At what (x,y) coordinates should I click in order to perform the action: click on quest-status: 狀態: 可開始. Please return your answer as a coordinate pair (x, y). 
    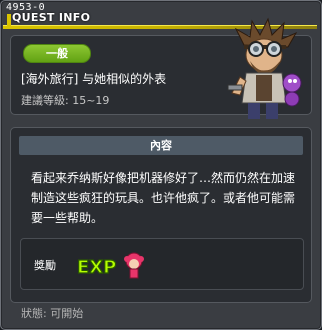
    Looking at the image, I should click on (52, 313).